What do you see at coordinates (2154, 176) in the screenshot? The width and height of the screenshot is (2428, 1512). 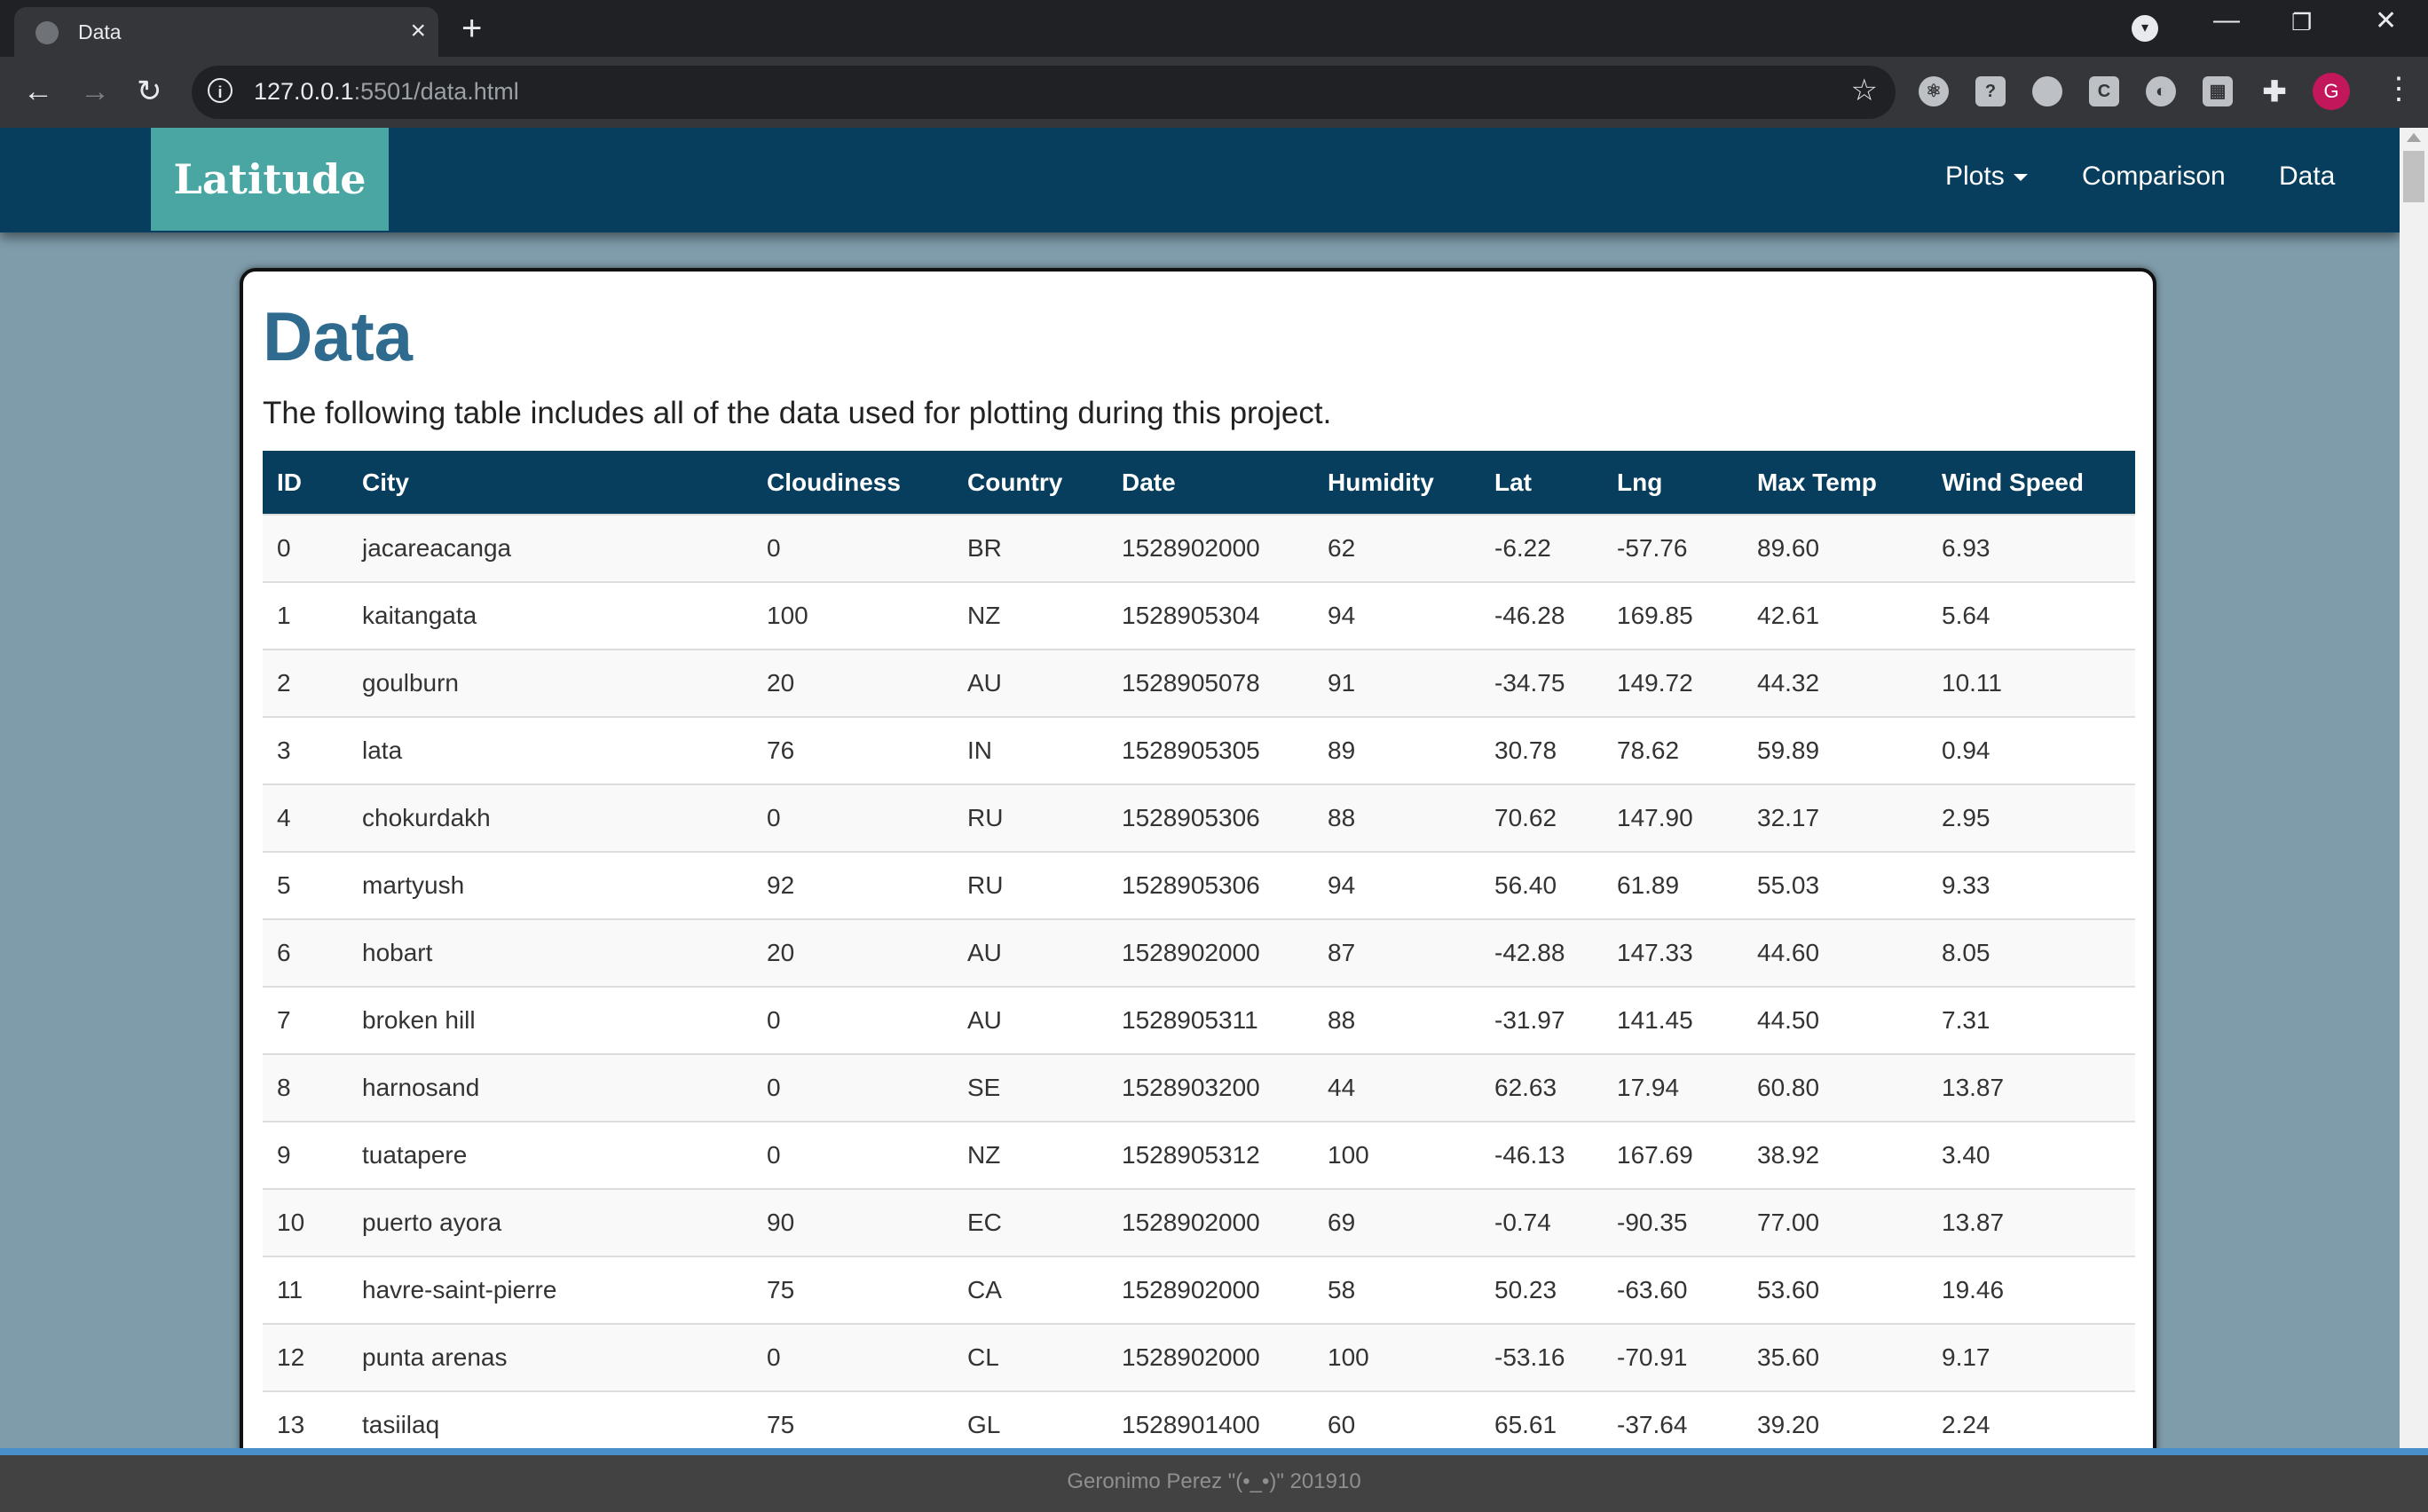 I see `nav-comparison: Comparison` at bounding box center [2154, 176].